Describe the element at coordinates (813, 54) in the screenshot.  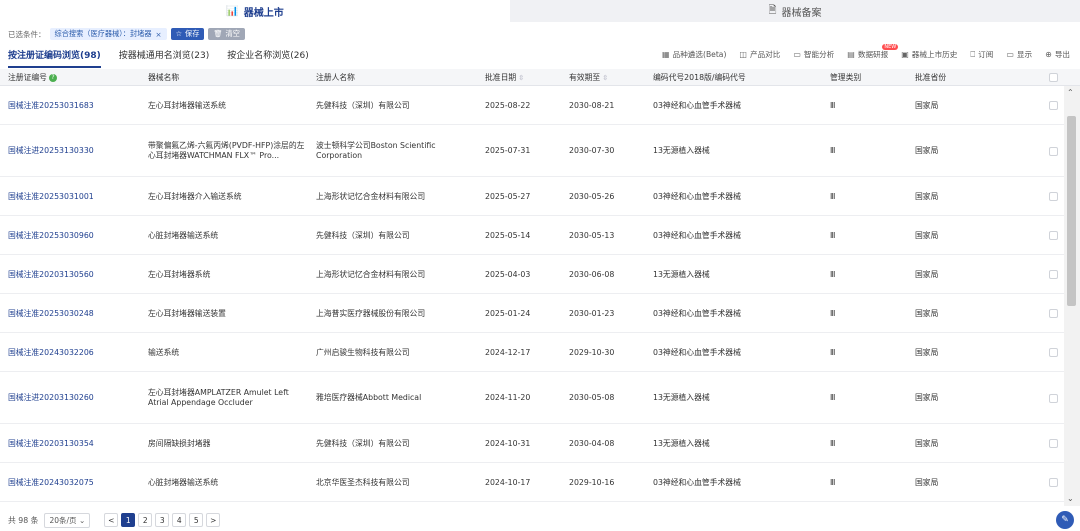
I see `smart-analysis-button: ▭ 智能分析` at that location.